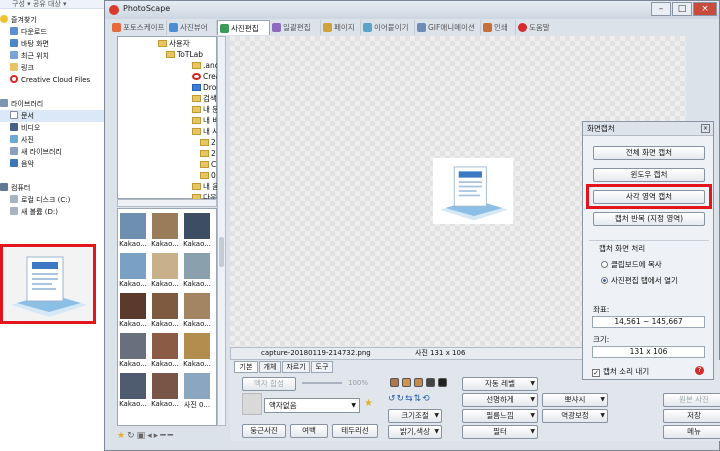 This screenshot has height=451, width=720. I want to click on sidebar-item-links: 링크, so click(54, 68).